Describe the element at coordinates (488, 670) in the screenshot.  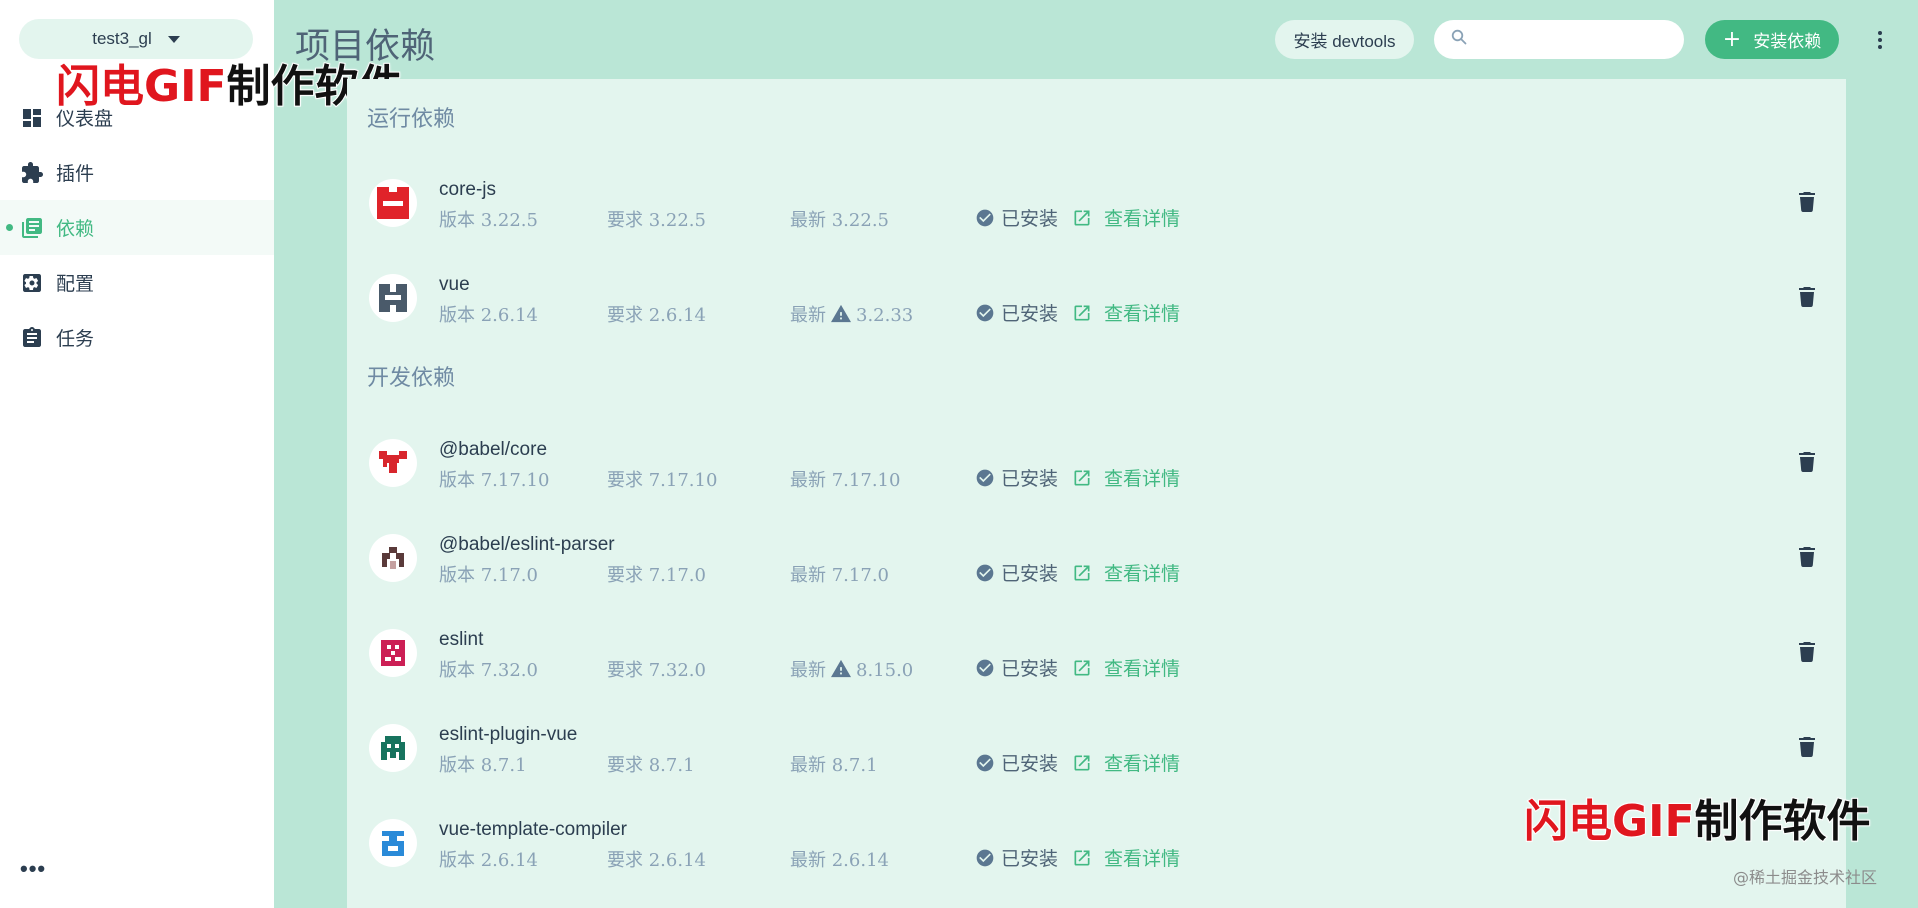
I see `package-version: 版本 7.32.0` at that location.